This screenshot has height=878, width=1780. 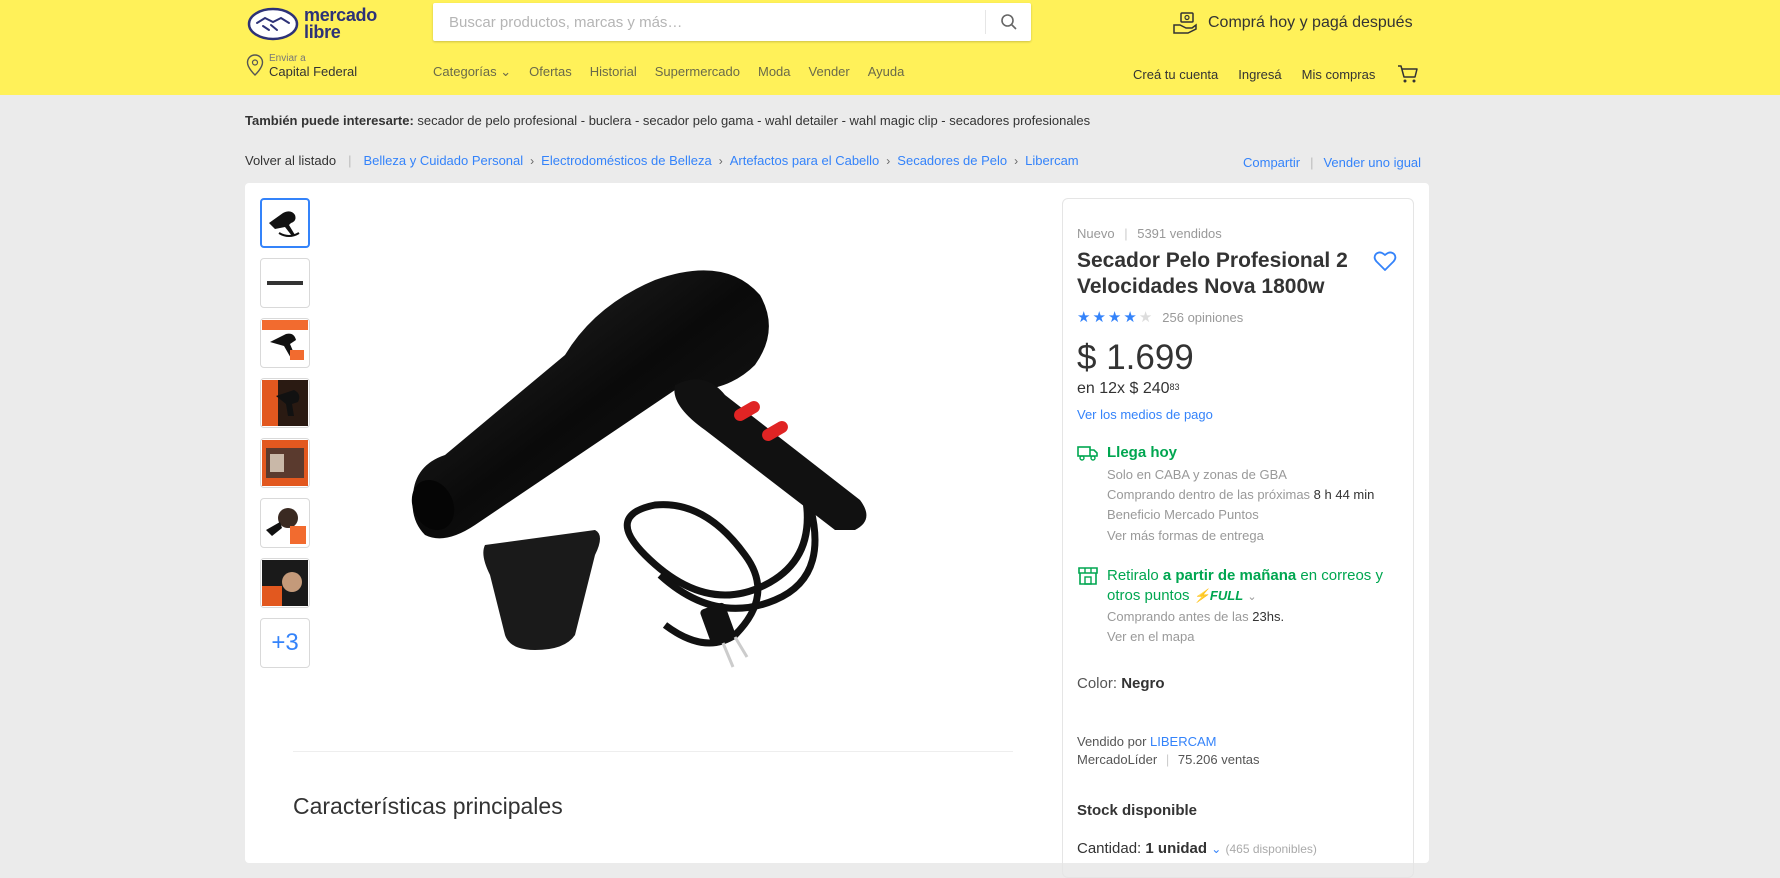 I want to click on location-pin-icon, so click(x=255, y=65).